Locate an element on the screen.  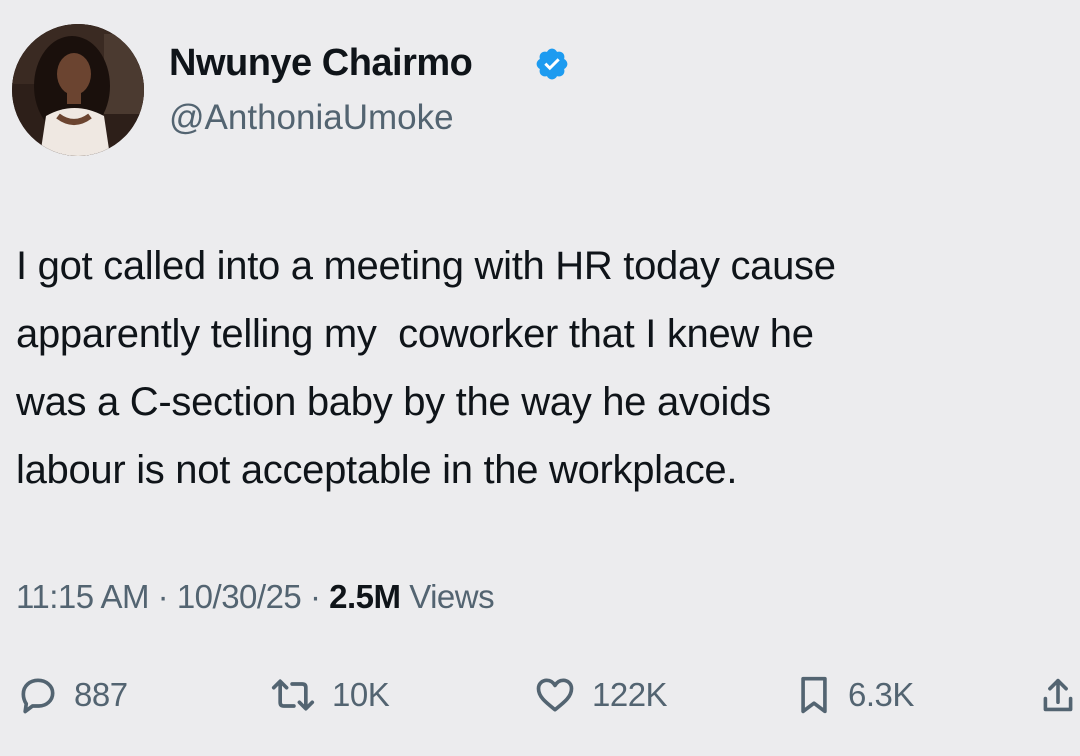
verified-badge-icon is located at coordinates (552, 64).